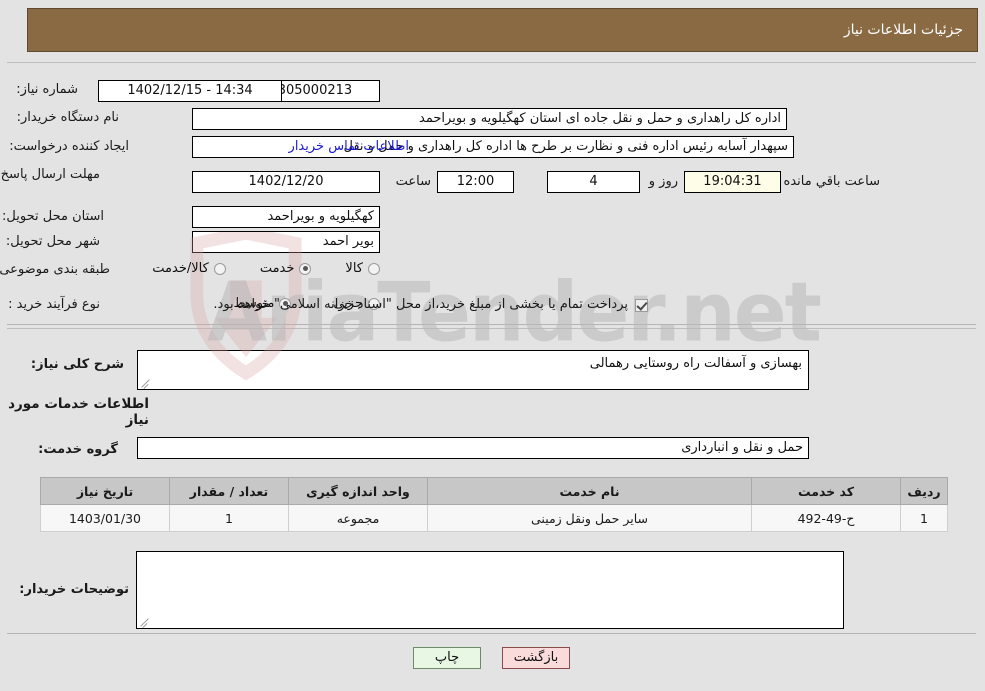 Image resolution: width=985 pixels, height=691 pixels. I want to click on hour-label: ساعت, so click(414, 181).